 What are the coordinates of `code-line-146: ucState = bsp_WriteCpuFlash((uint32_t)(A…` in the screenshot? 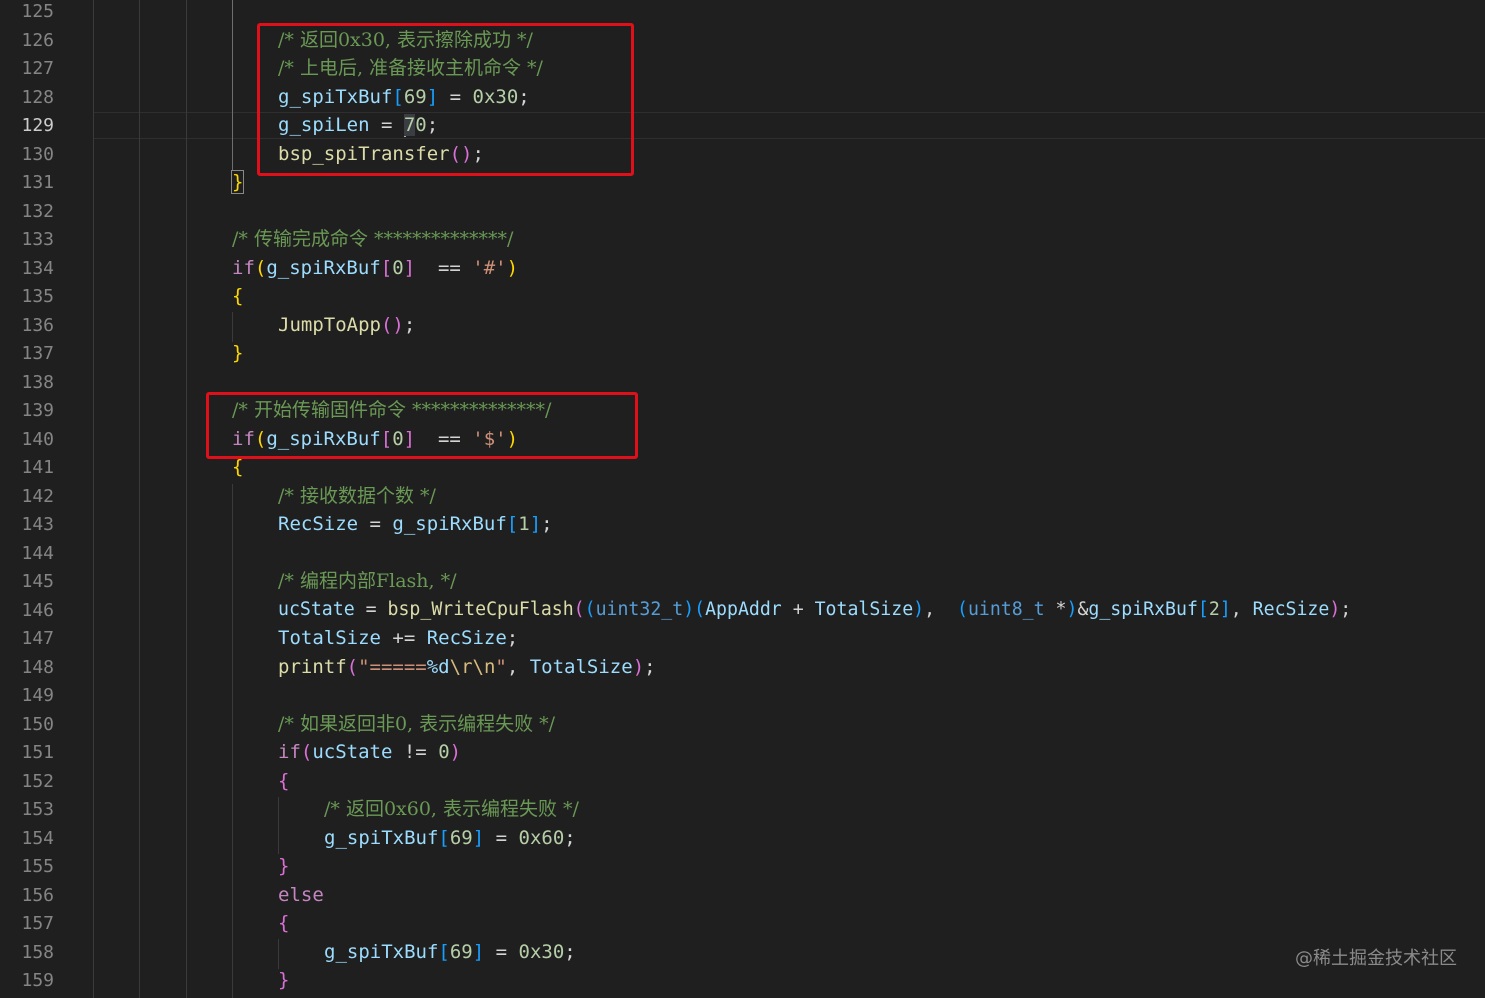 It's located at (814, 610).